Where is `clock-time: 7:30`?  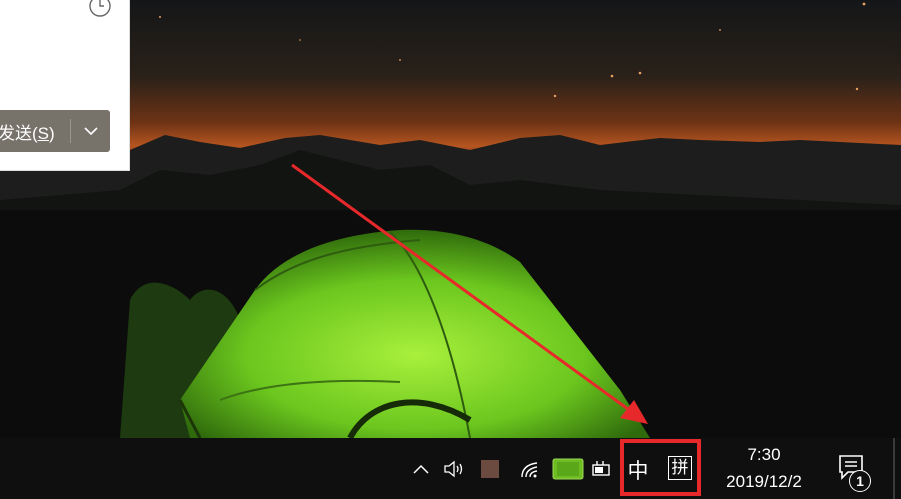
clock-time: 7:30 is located at coordinates (764, 455).